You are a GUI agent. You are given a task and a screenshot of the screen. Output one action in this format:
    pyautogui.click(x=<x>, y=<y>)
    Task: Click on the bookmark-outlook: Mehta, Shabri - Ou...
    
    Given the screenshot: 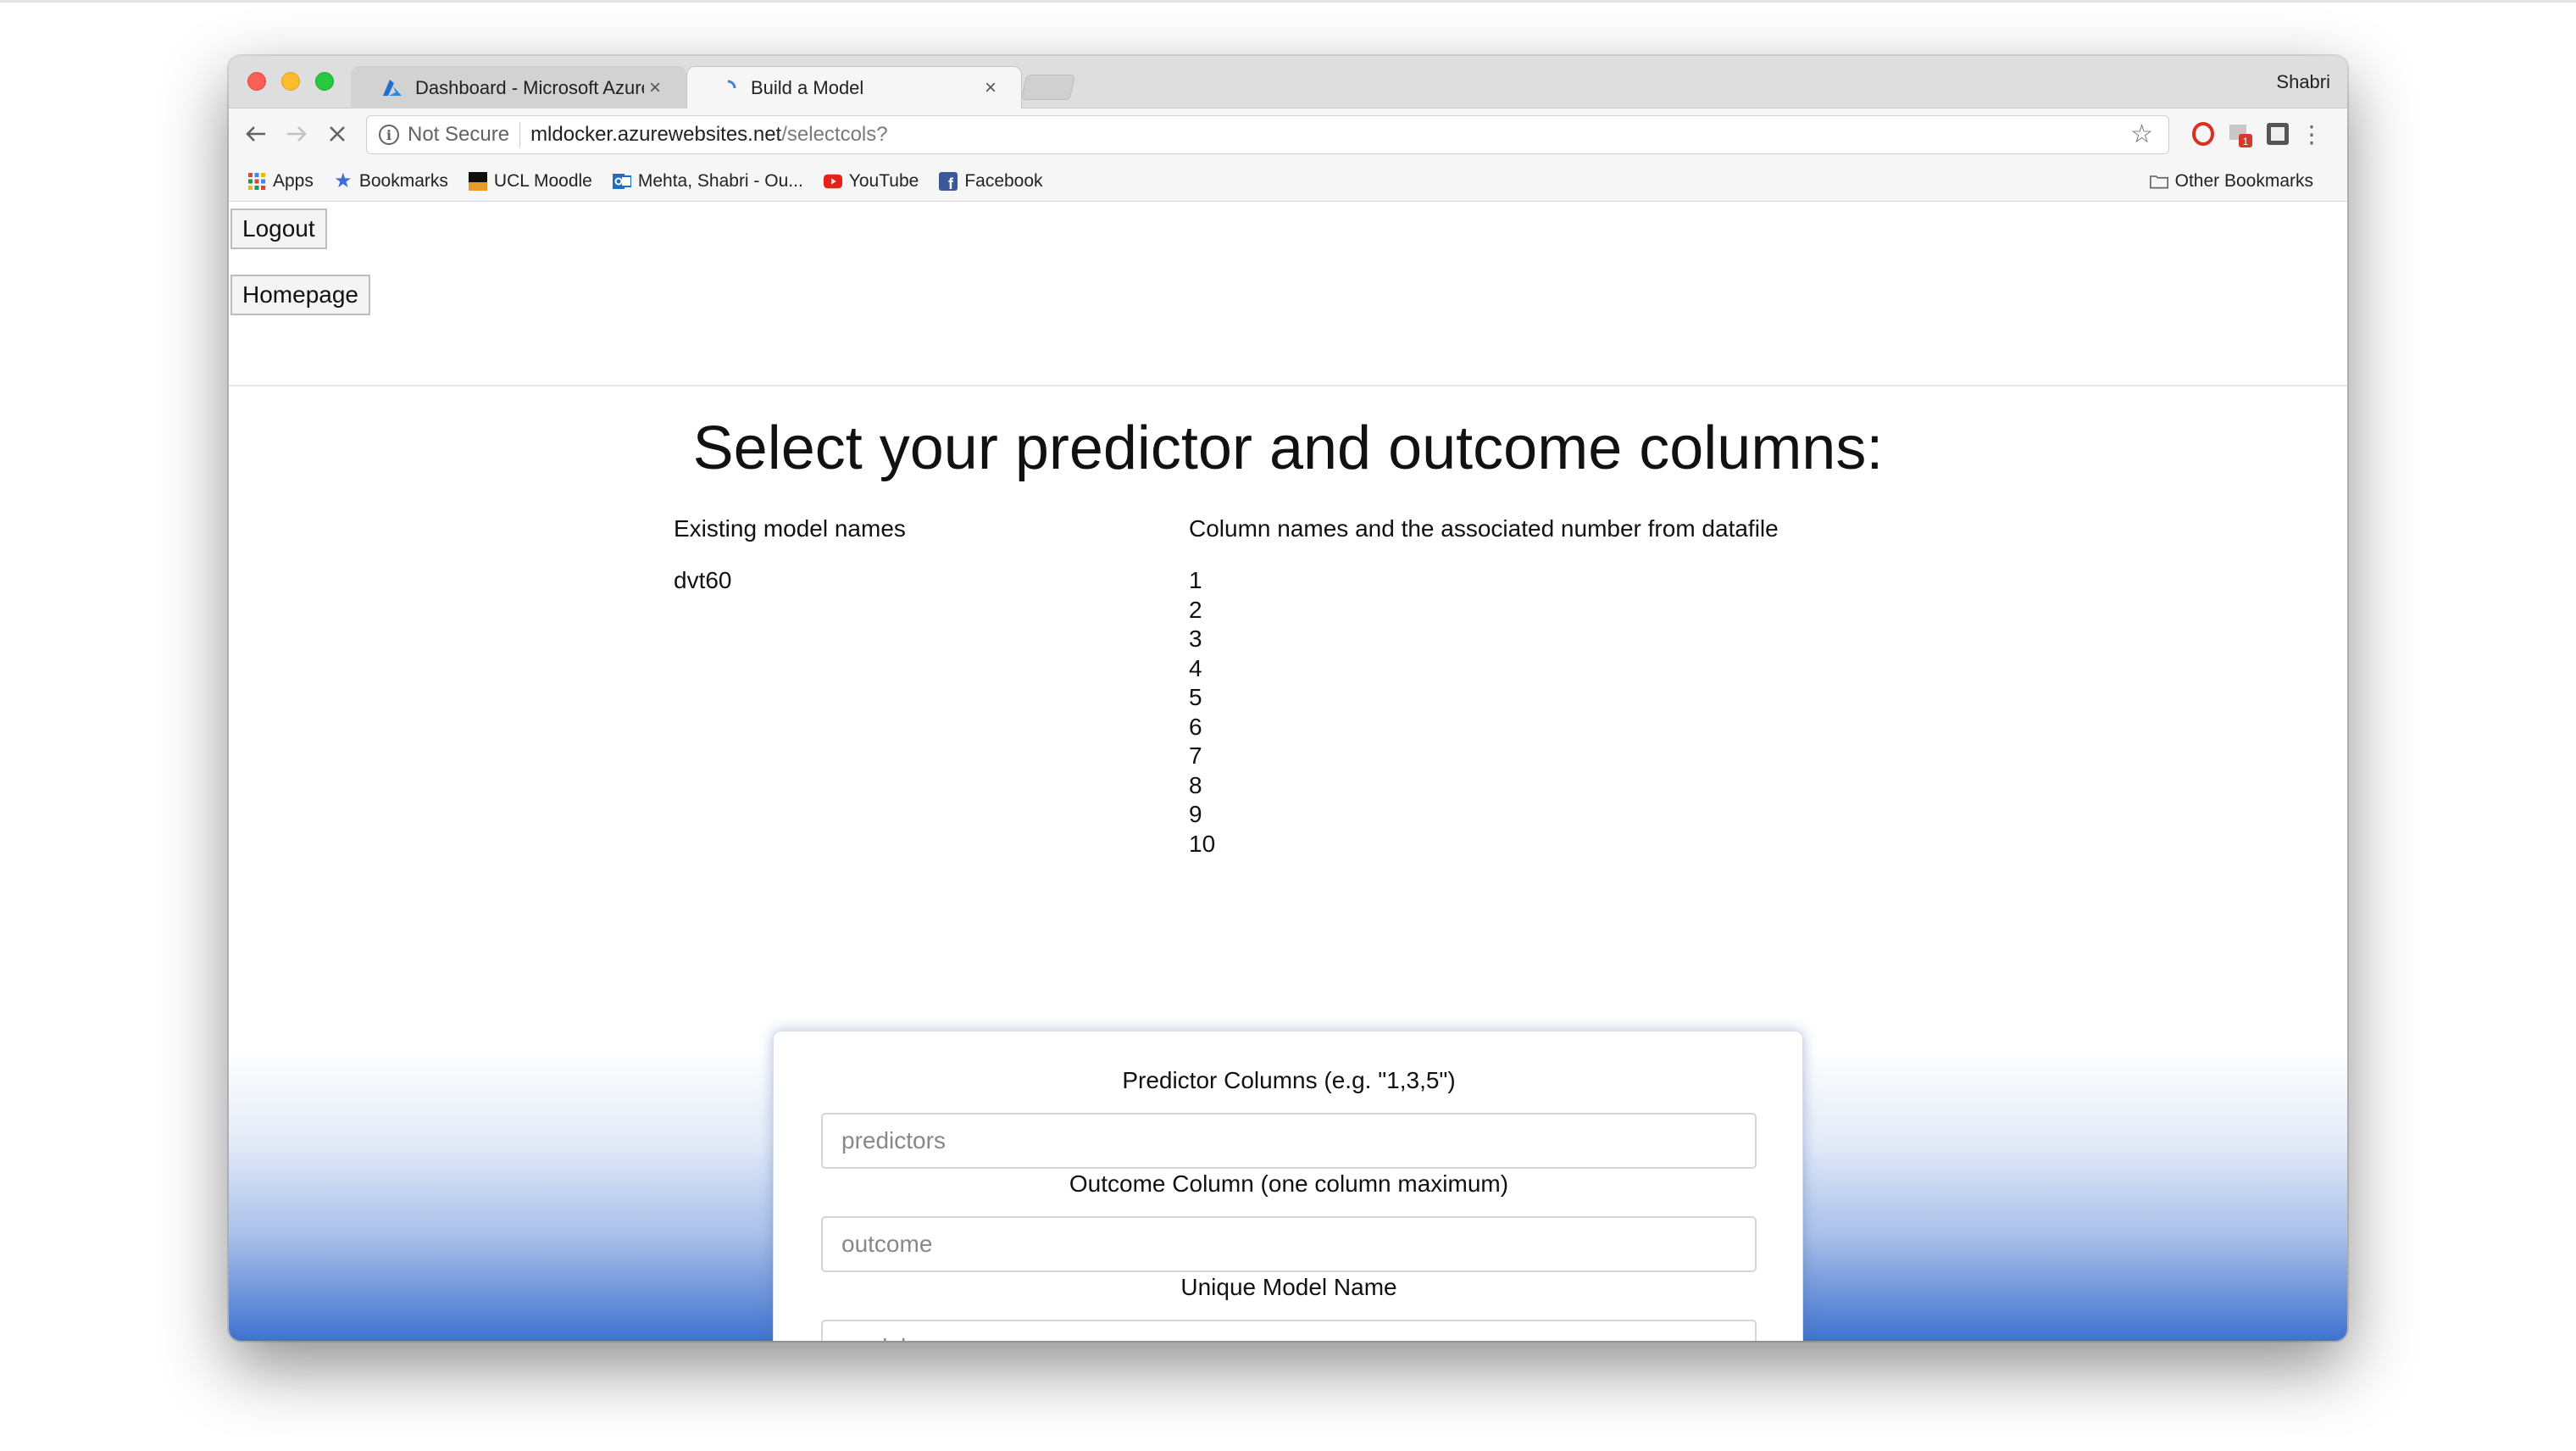 What is the action you would take?
    pyautogui.click(x=707, y=181)
    